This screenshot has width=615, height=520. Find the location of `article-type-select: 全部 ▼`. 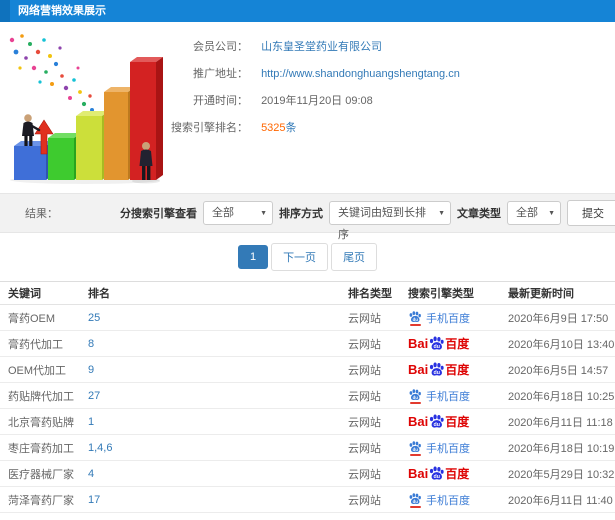

article-type-select: 全部 ▼ is located at coordinates (534, 213).